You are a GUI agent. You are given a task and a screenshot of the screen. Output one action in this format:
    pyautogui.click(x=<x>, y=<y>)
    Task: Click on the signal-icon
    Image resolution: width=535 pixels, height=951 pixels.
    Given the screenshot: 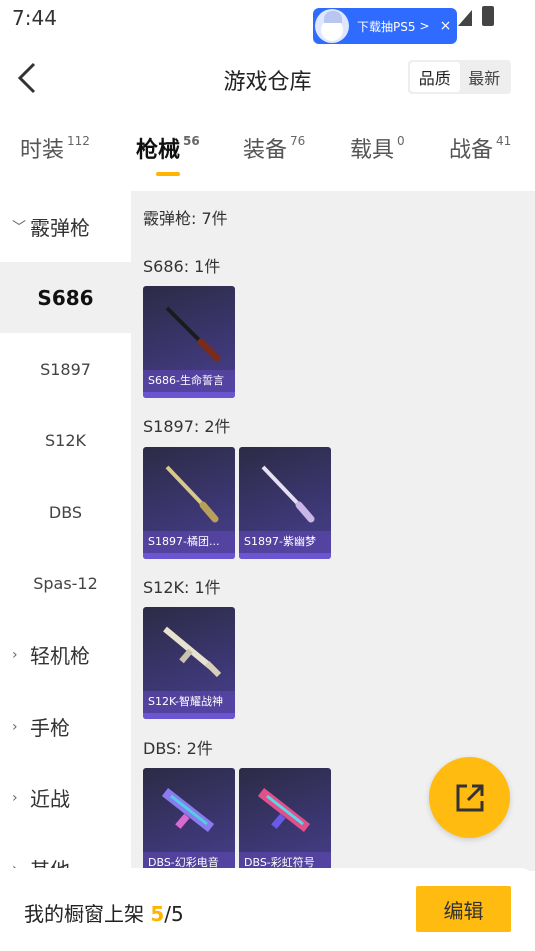 What is the action you would take?
    pyautogui.click(x=465, y=18)
    